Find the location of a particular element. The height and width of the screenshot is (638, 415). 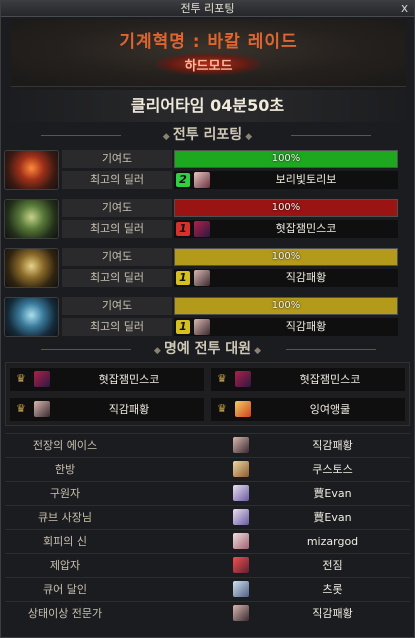

award-player: 쿠스토스 is located at coordinates (332, 469).